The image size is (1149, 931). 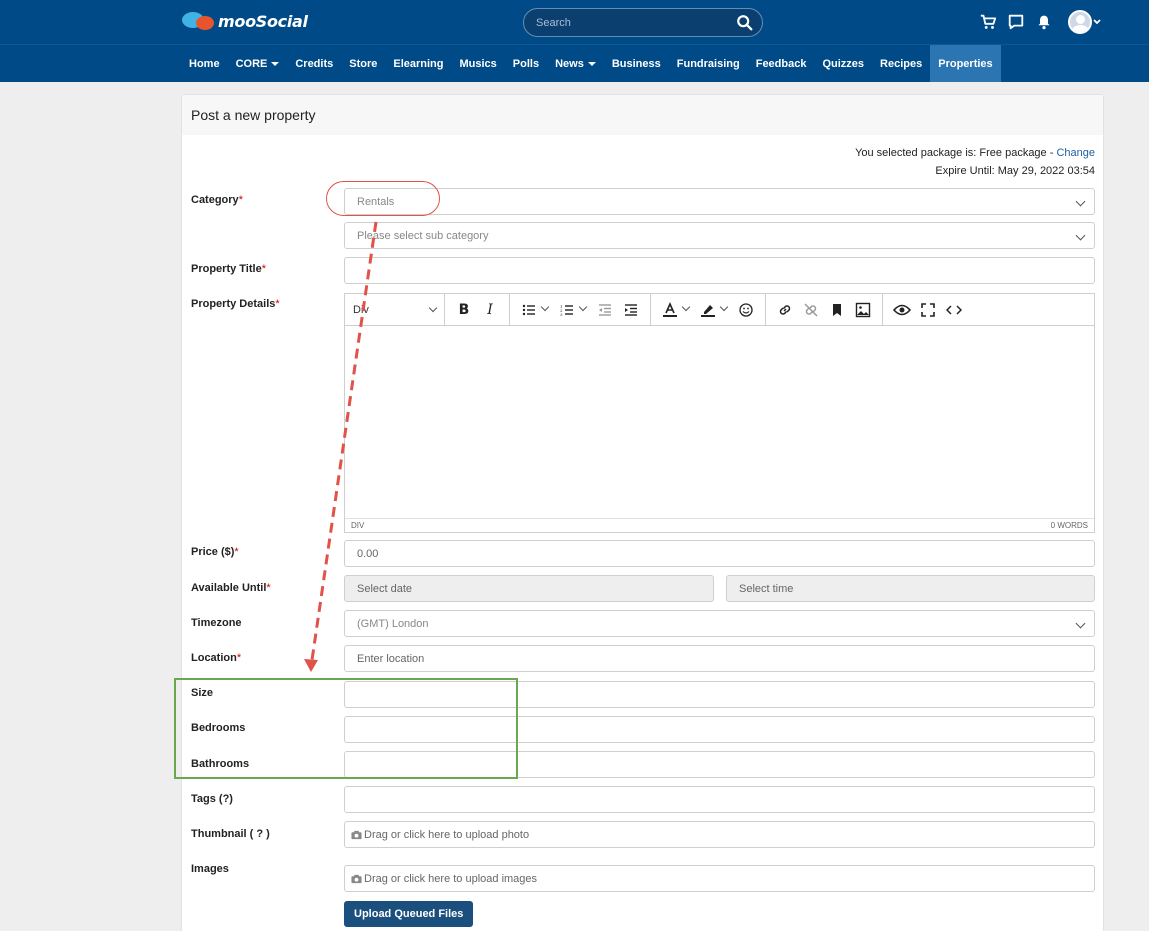 I want to click on logo-chat-icon, so click(x=199, y=21).